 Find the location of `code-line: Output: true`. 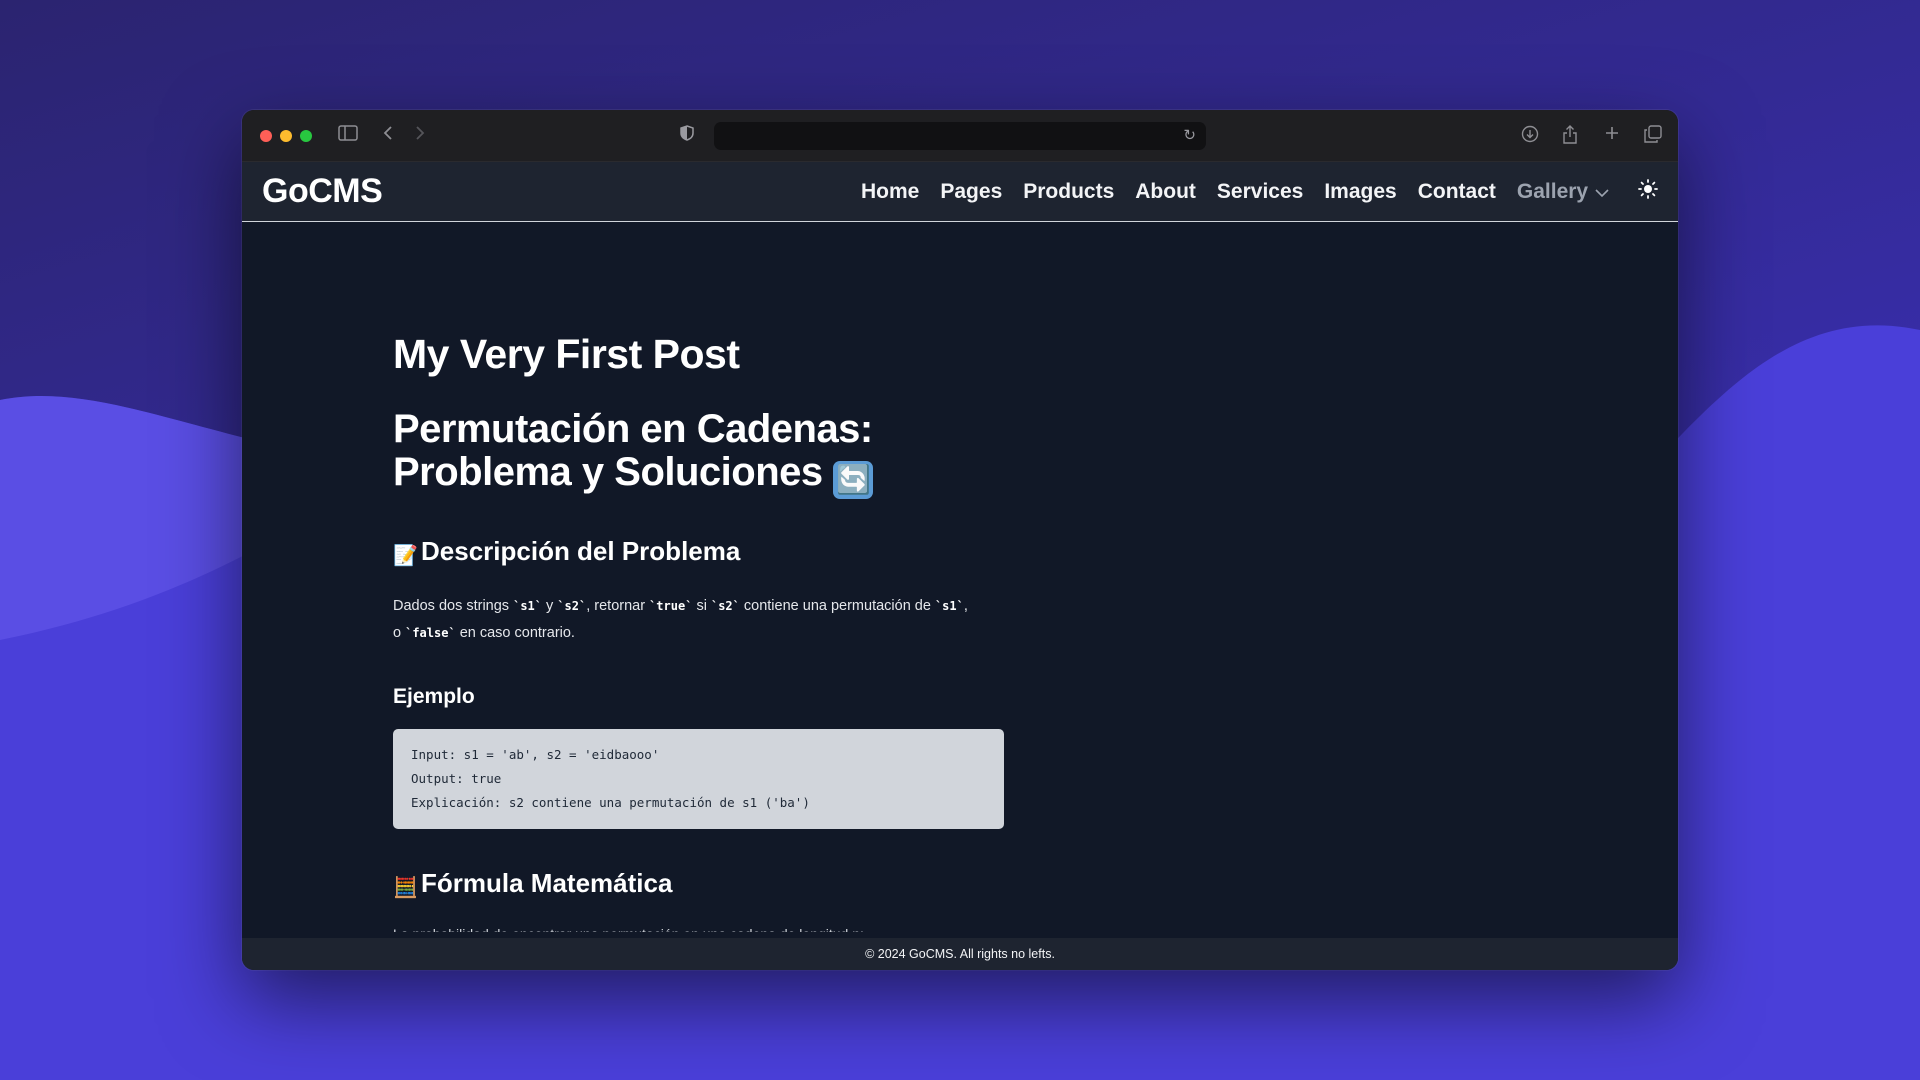

code-line: Output: true is located at coordinates (456, 778).